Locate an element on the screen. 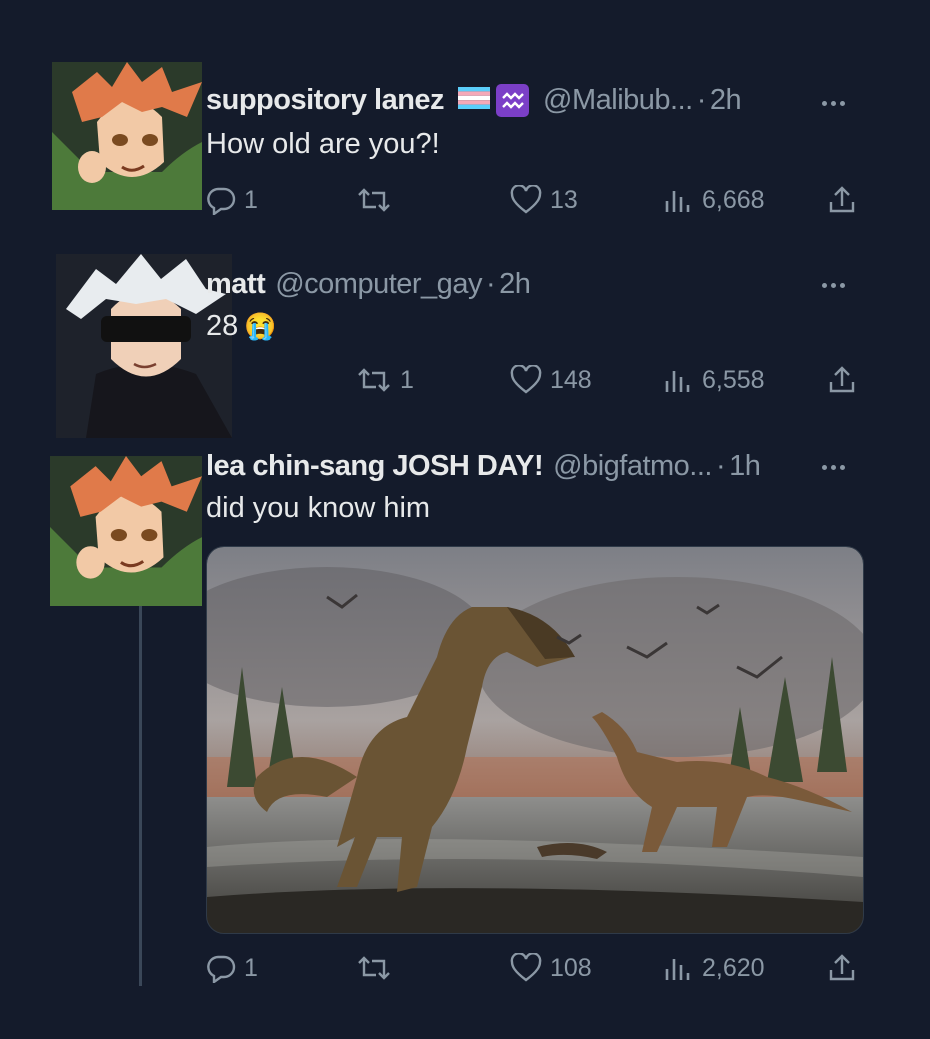  like-button: 13 is located at coordinates (544, 200).